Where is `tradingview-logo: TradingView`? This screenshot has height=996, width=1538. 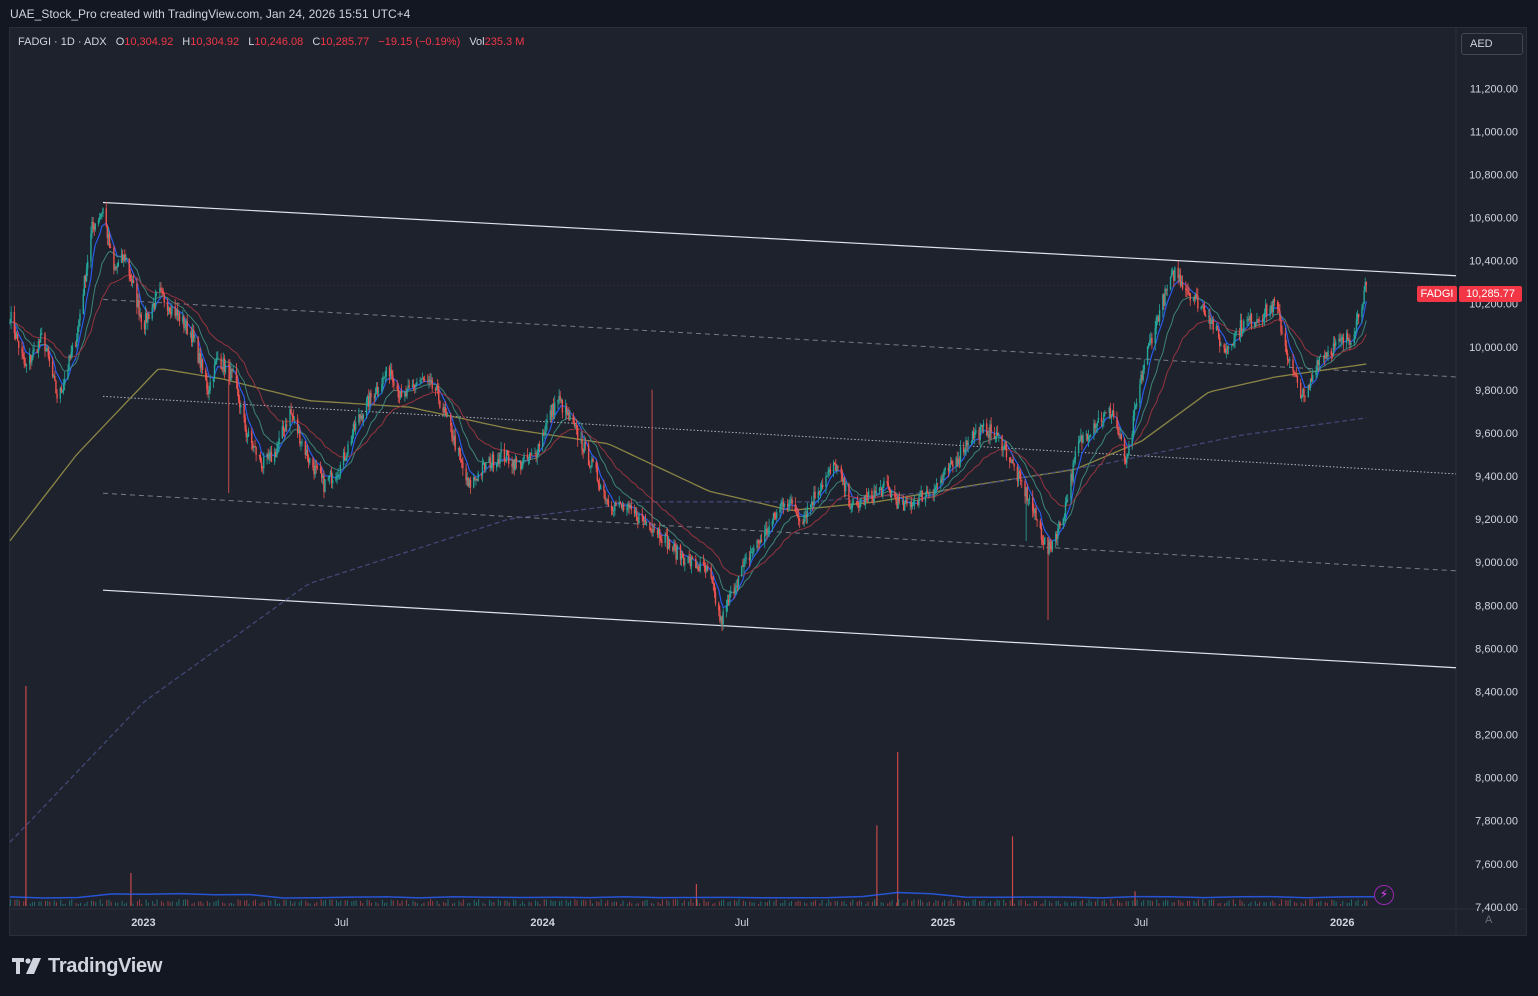
tradingview-logo: TradingView is located at coordinates (87, 966).